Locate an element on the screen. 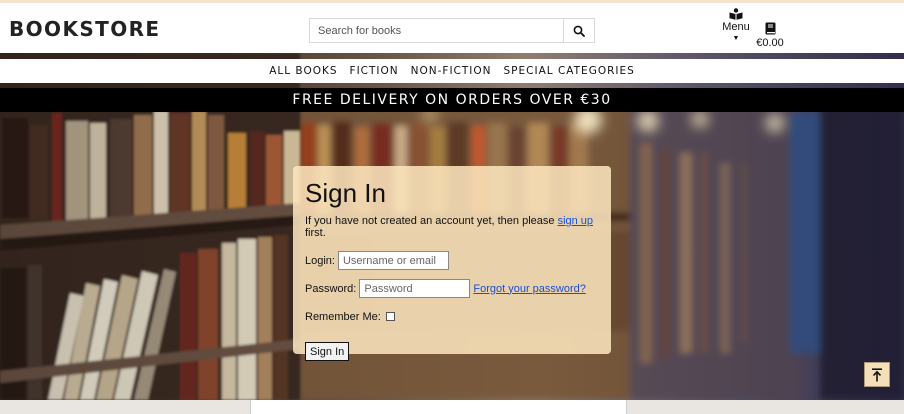 The height and width of the screenshot is (414, 904). menu-label: Menu is located at coordinates (736, 27).